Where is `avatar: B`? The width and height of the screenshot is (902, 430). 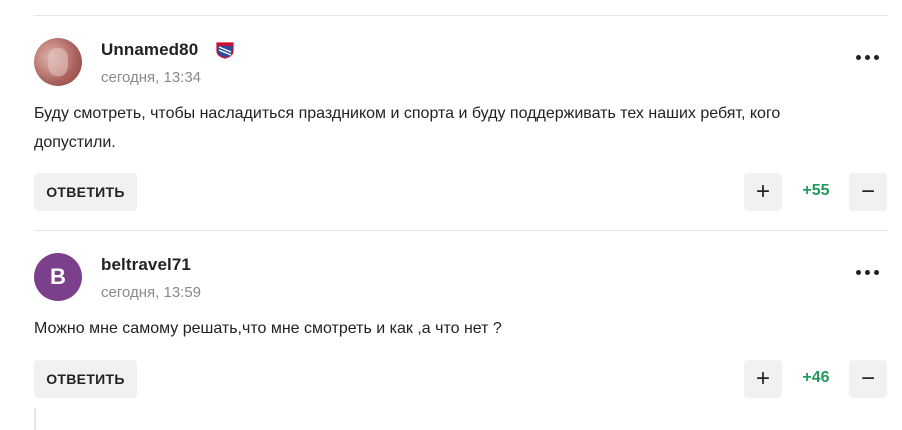 avatar: B is located at coordinates (58, 277).